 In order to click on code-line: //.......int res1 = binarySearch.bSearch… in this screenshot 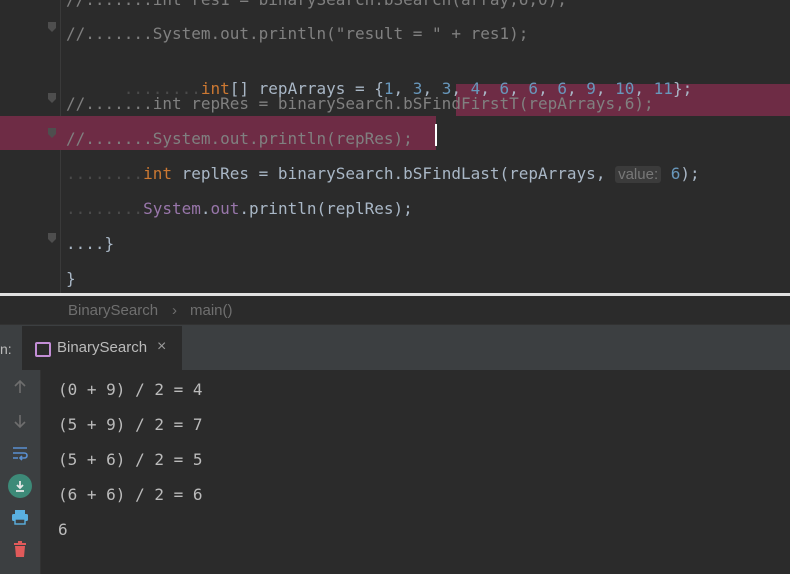, I will do `click(395, 8)`.